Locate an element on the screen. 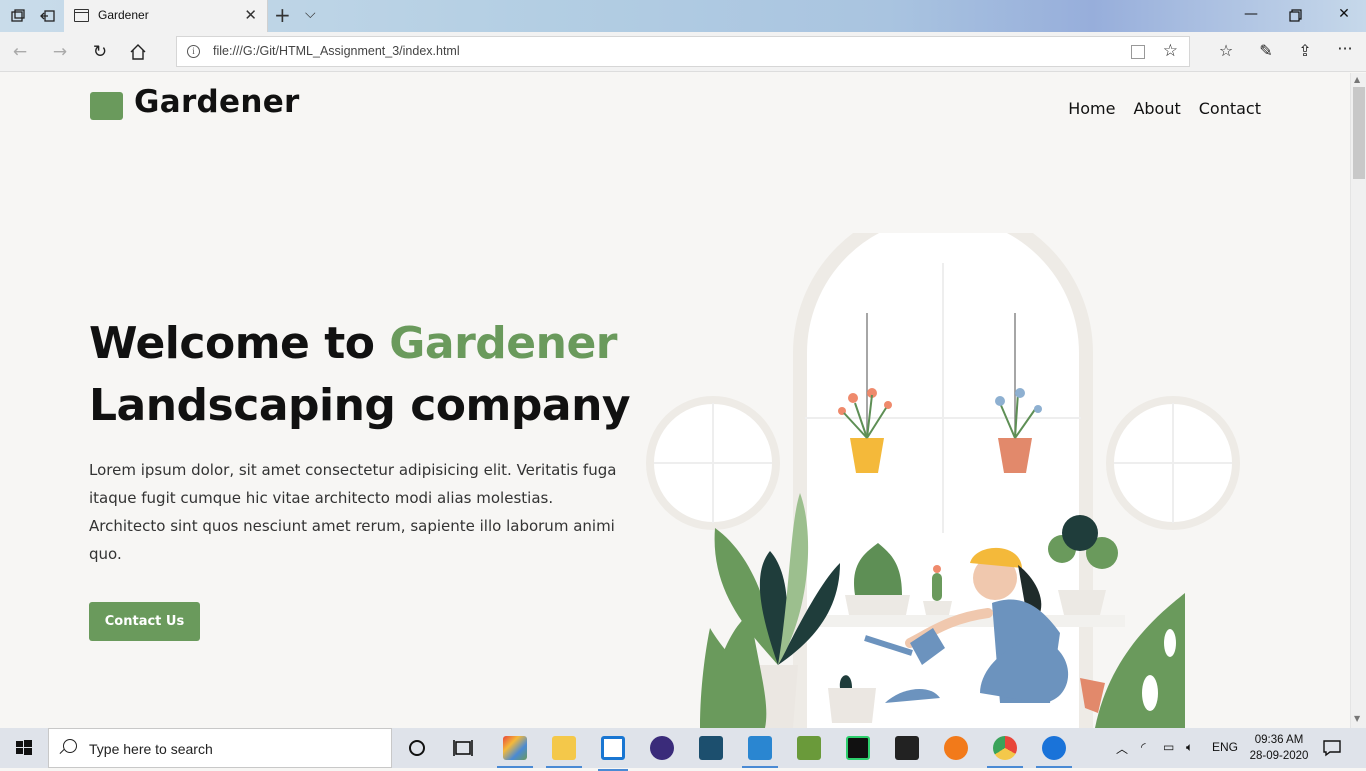 The height and width of the screenshot is (771, 1366). system-clock: 09:36 AM 28-09-2020 is located at coordinates (1279, 748).